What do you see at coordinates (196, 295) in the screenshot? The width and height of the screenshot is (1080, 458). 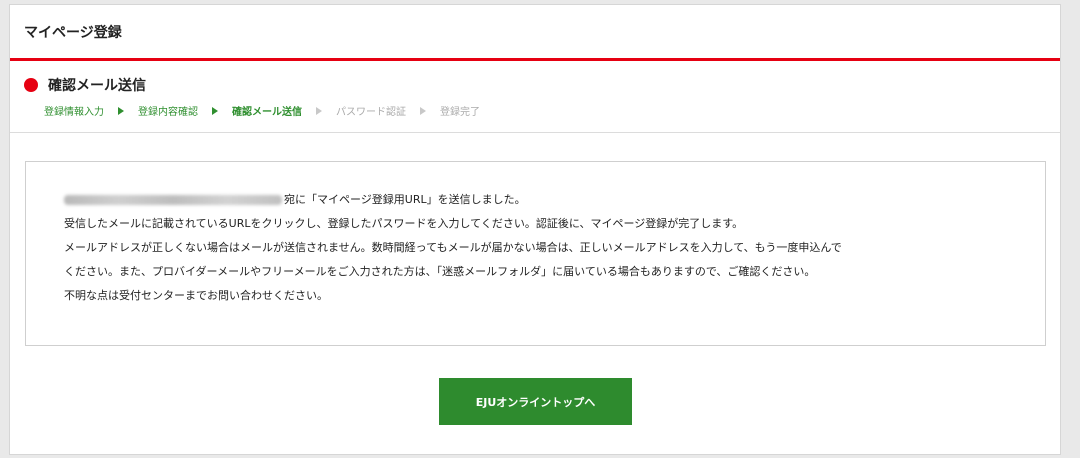 I see `message-line-5: 不明な点は受付センターまでお問い合わせください。` at bounding box center [196, 295].